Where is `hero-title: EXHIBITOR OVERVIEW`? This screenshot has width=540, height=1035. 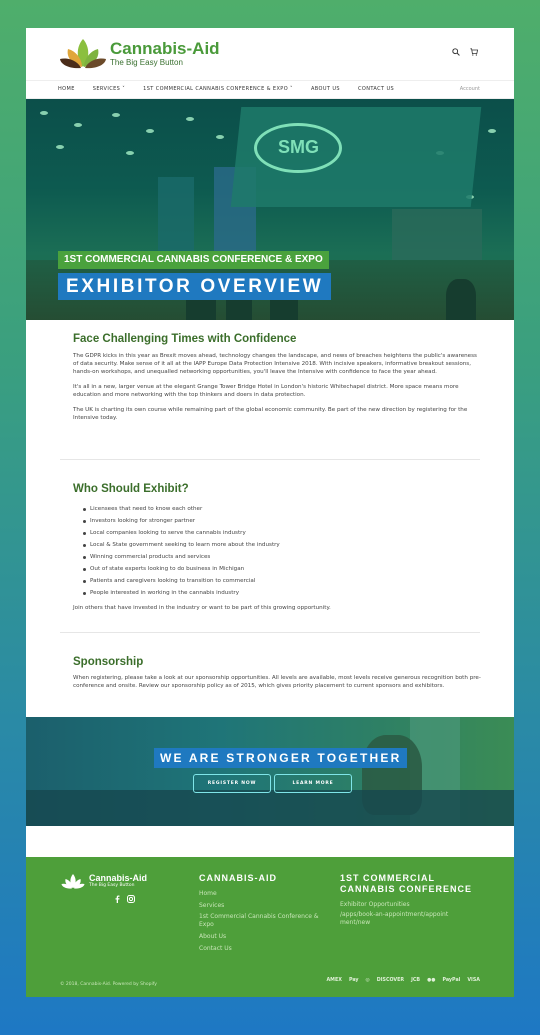
hero-title: EXHIBITOR OVERVIEW is located at coordinates (195, 286).